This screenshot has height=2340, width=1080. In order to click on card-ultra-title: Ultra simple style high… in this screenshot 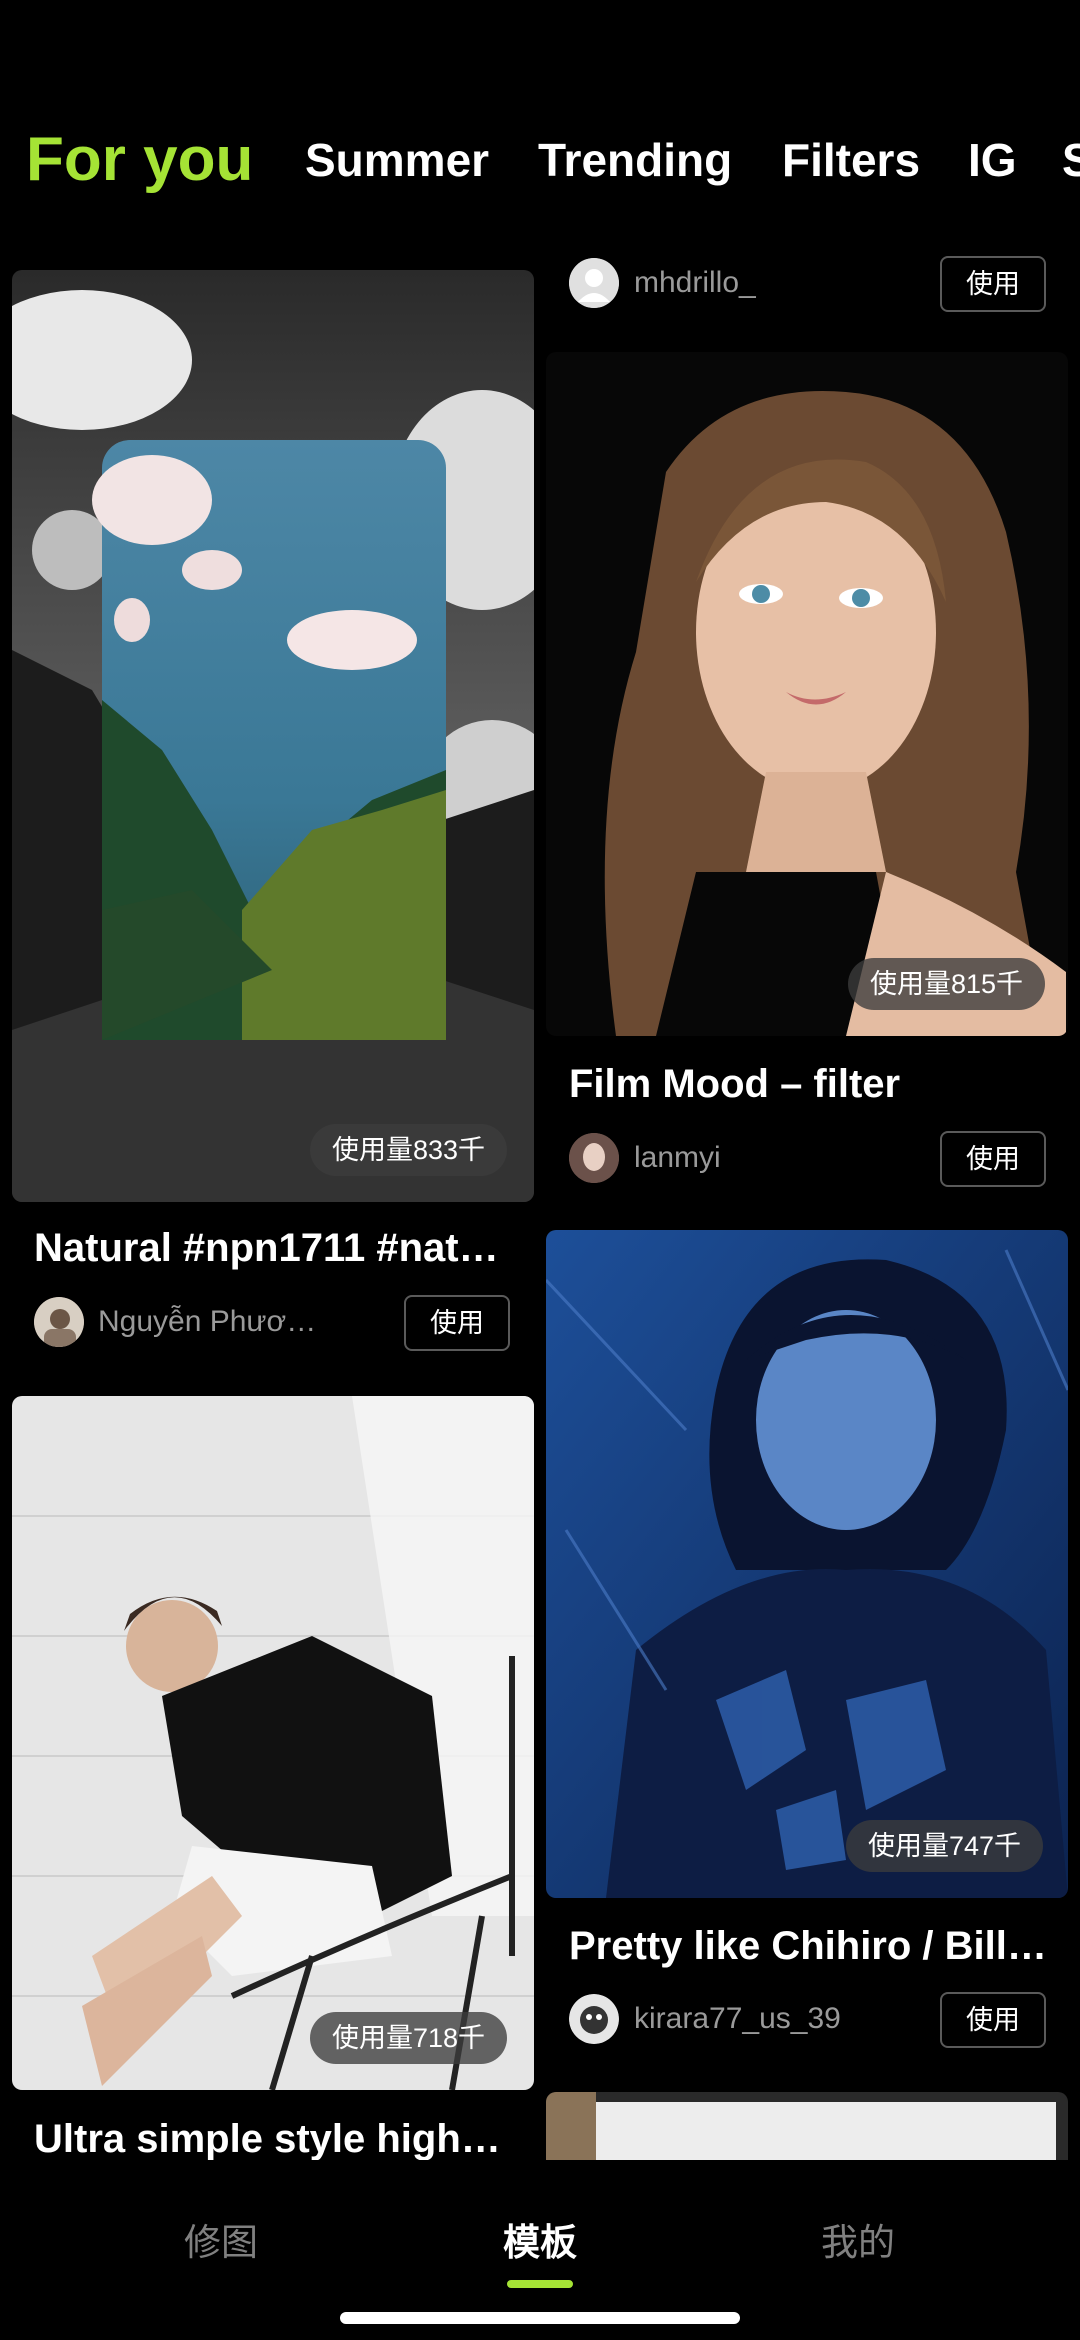, I will do `click(269, 2139)`.